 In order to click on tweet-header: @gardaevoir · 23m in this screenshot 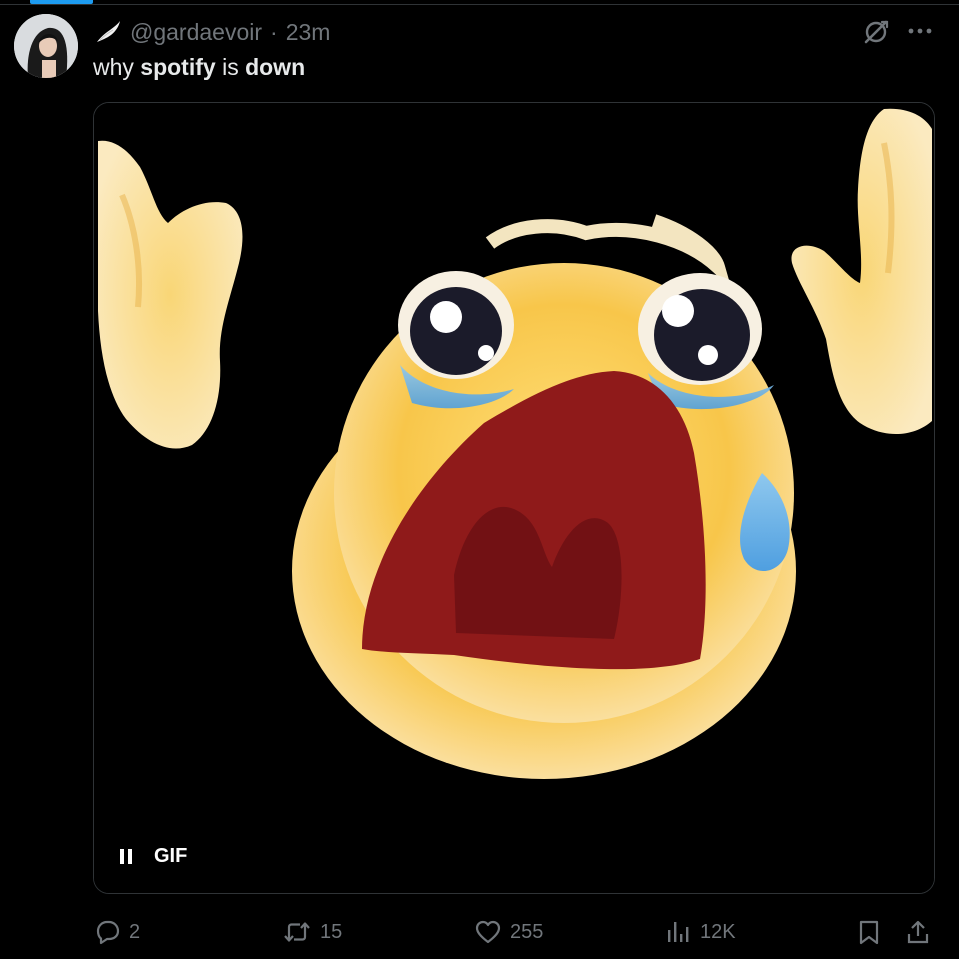, I will do `click(212, 32)`.